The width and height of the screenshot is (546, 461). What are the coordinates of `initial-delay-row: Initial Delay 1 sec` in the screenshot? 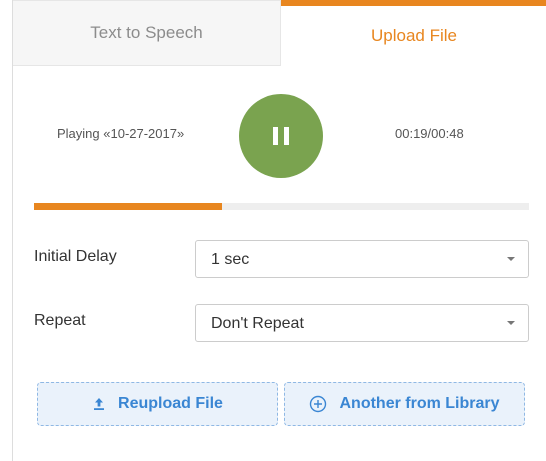 It's located at (281, 259).